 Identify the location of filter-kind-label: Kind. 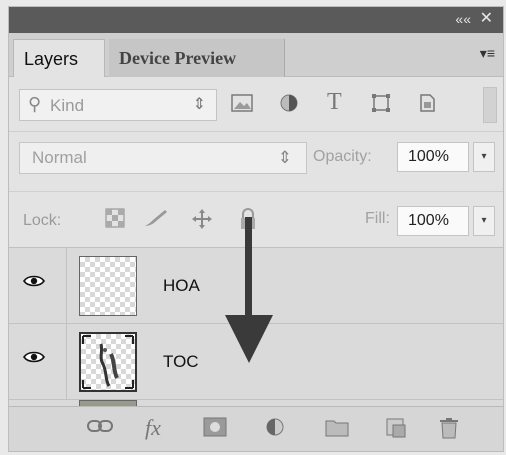
(67, 105).